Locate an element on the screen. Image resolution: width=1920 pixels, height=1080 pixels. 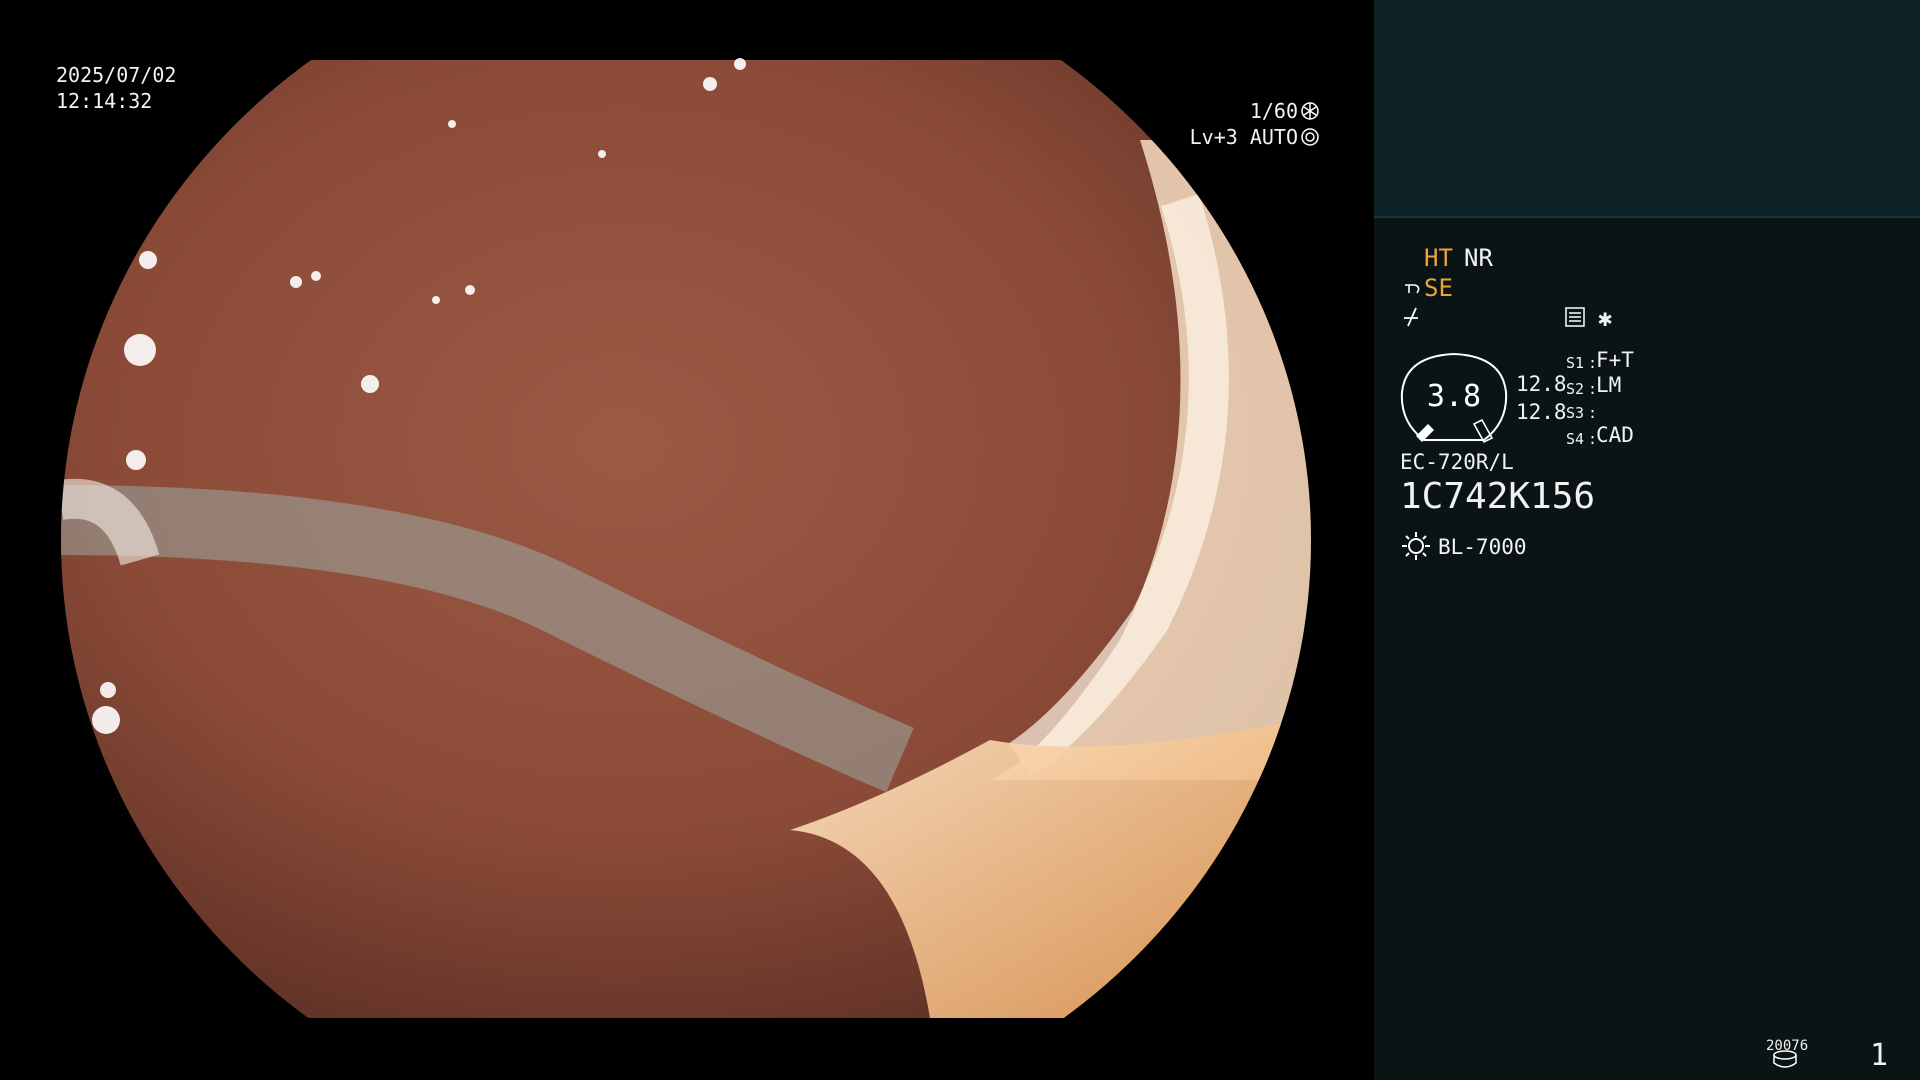
switch-2-key: S2 is located at coordinates (1575, 389).